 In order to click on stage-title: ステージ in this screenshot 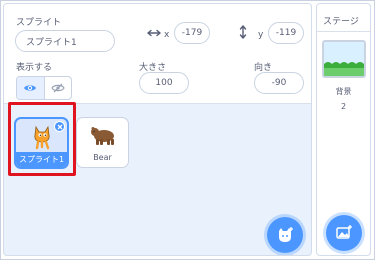, I will do `click(343, 18)`.